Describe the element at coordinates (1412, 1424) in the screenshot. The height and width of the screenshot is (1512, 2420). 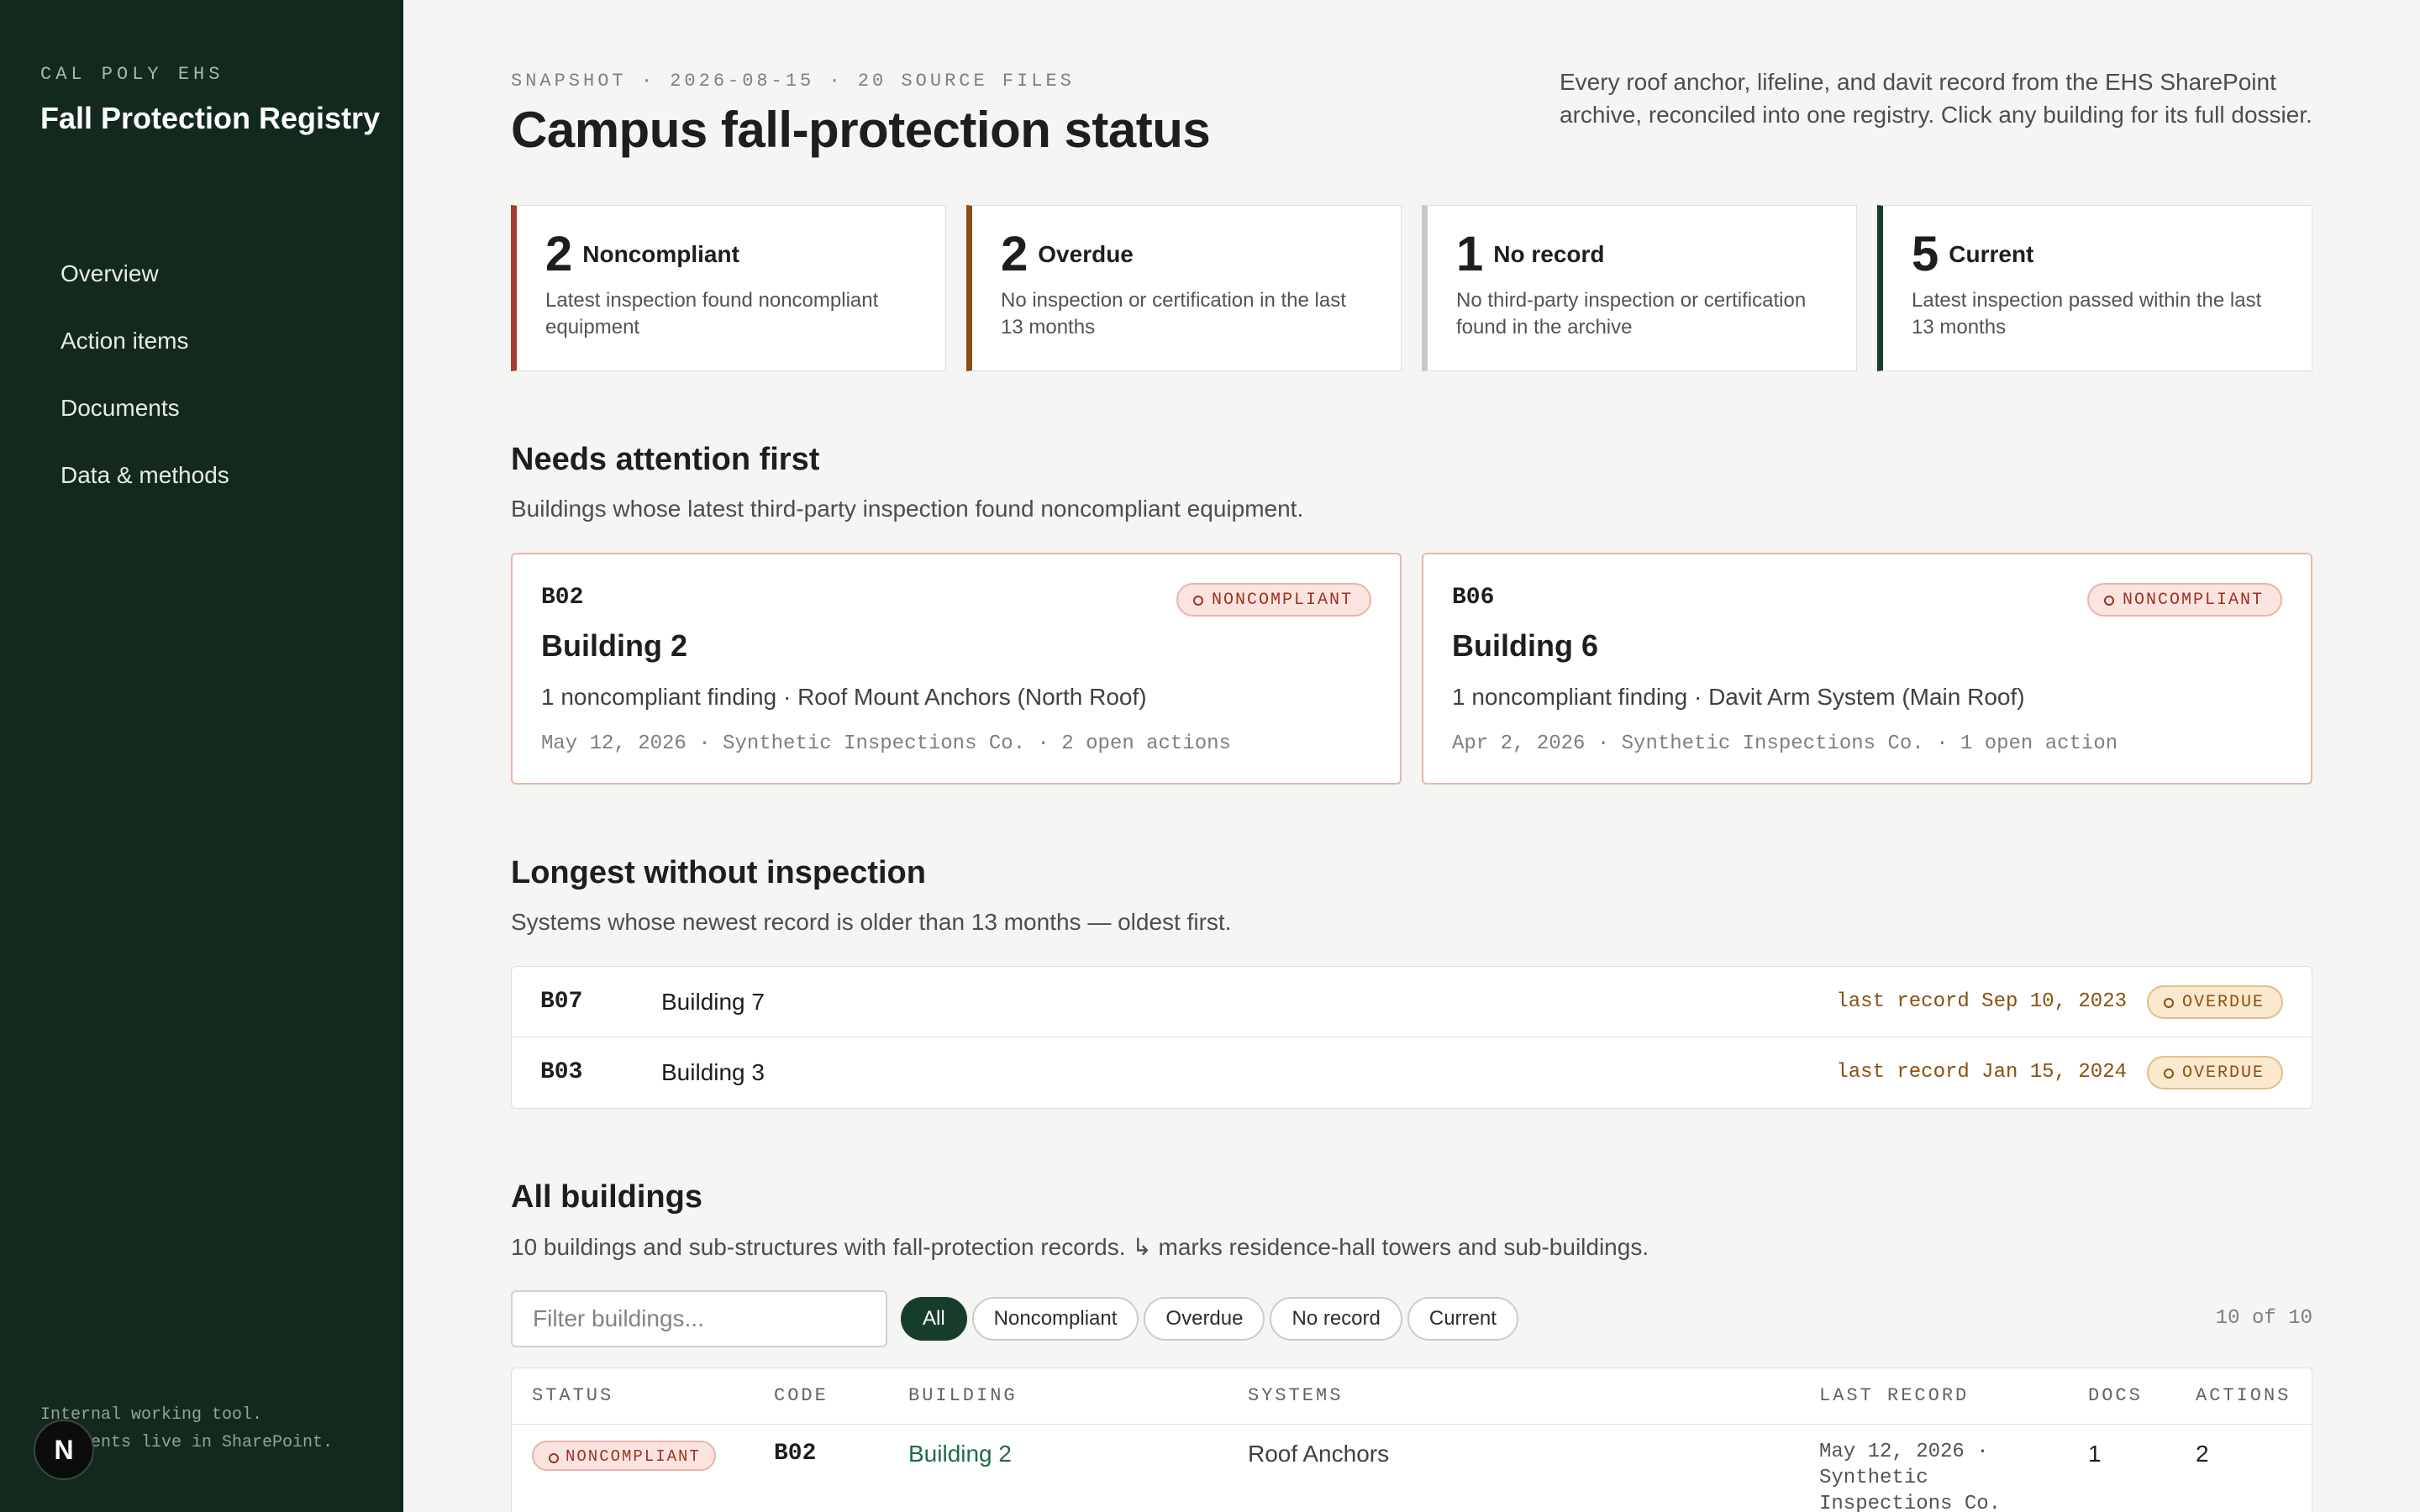
I see `table-header-divider` at that location.